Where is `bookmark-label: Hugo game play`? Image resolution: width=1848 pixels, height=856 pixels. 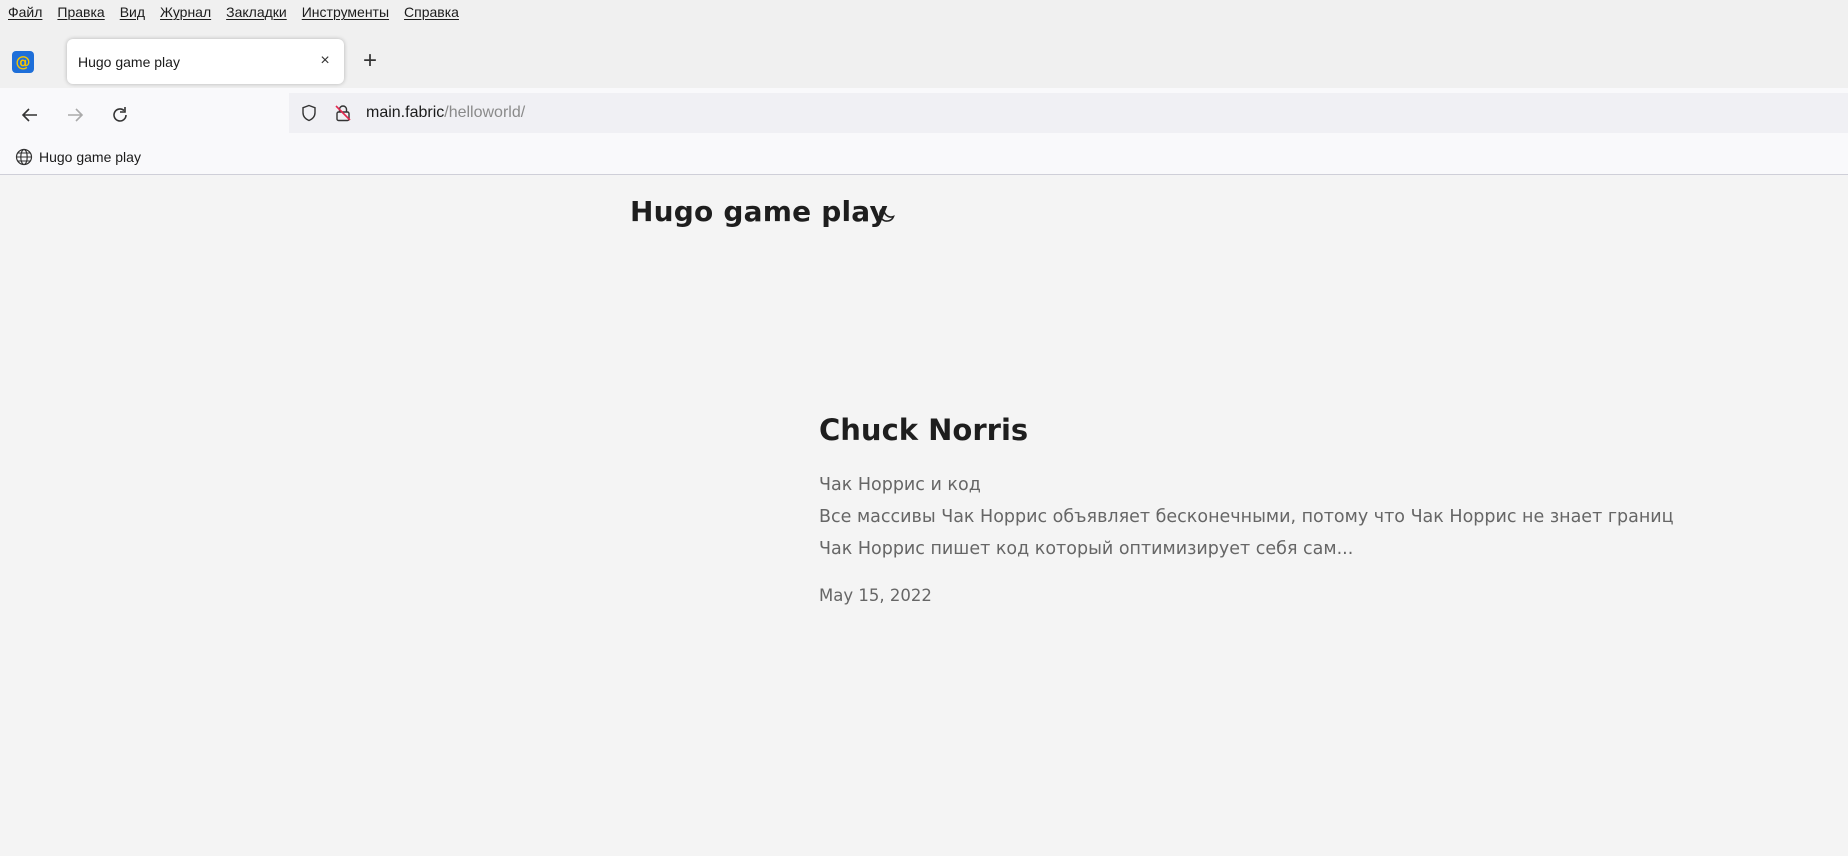
bookmark-label: Hugo game play is located at coordinates (90, 157).